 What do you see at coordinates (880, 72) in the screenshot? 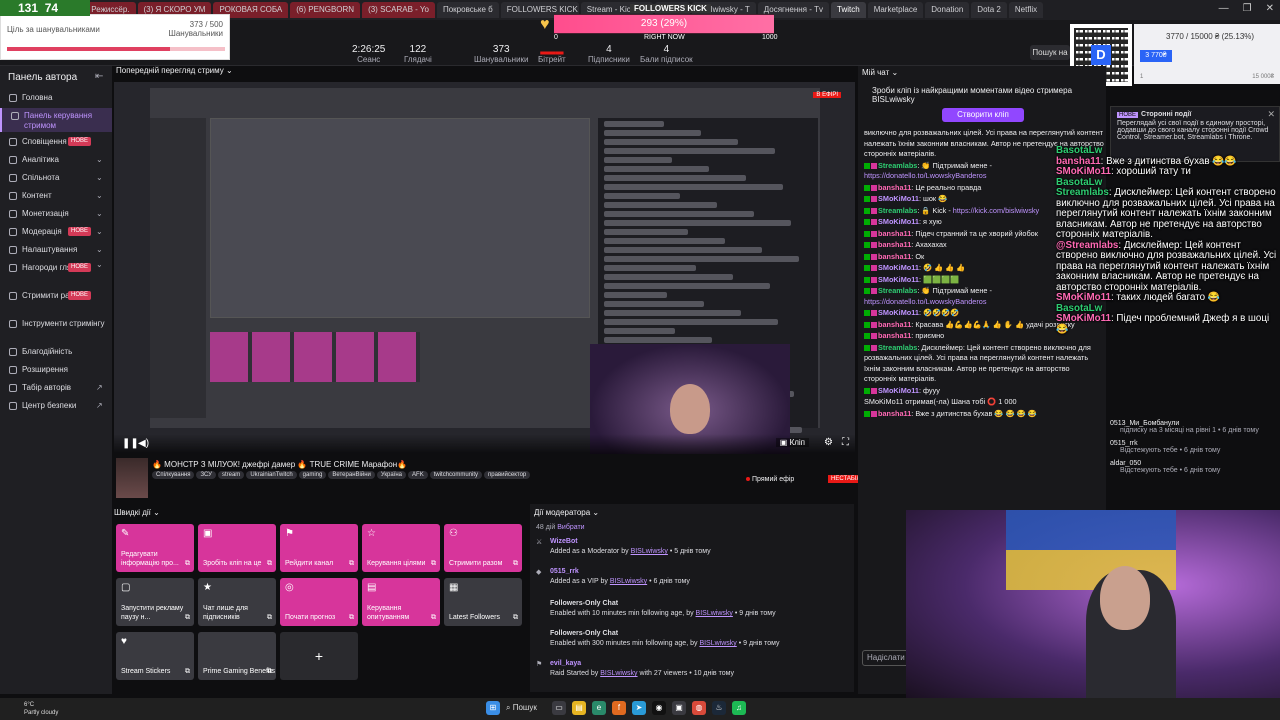
I see `chat-header: Мій чат ⌄` at bounding box center [880, 72].